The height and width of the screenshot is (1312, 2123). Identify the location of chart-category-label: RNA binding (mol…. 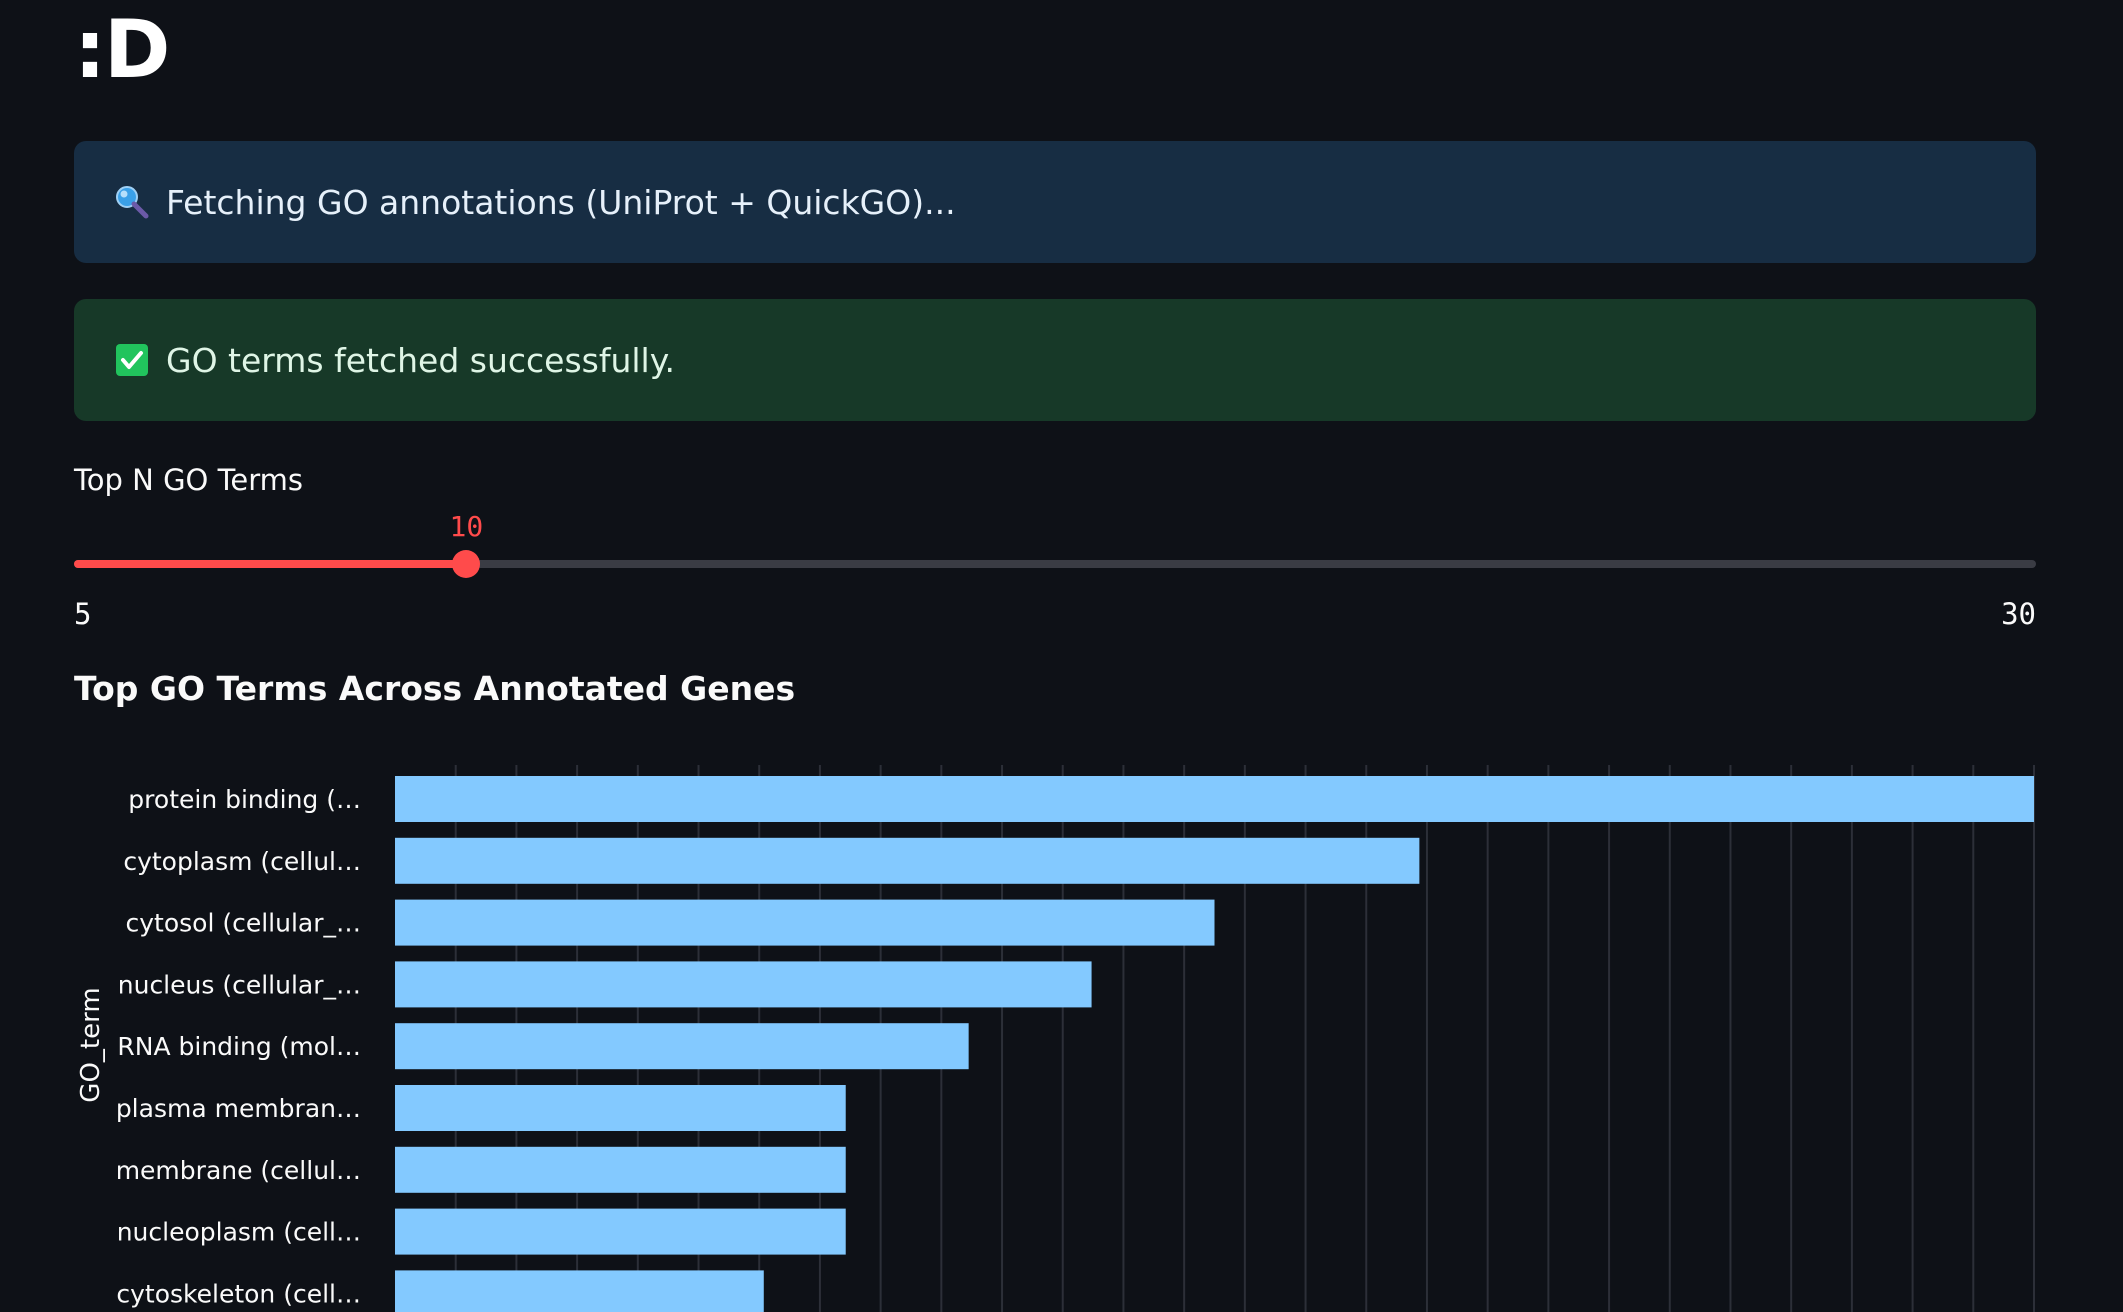
(239, 1046).